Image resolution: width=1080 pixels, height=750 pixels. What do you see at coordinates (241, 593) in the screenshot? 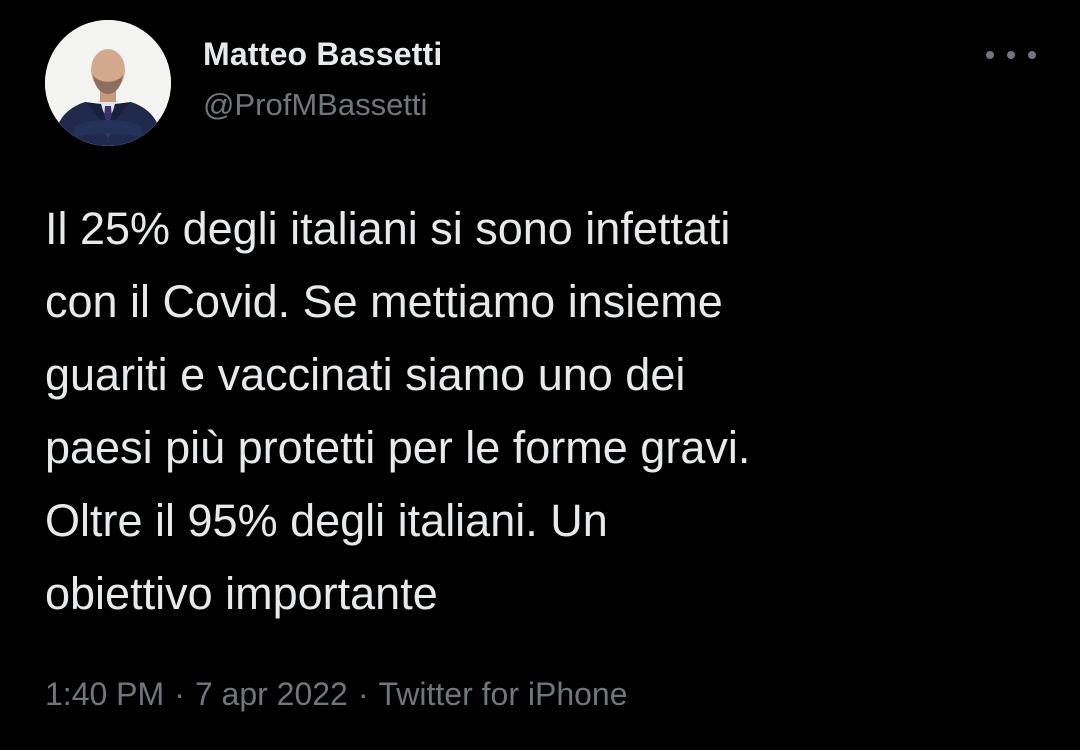
I see `tweet-text-line: obiettivo importante` at bounding box center [241, 593].